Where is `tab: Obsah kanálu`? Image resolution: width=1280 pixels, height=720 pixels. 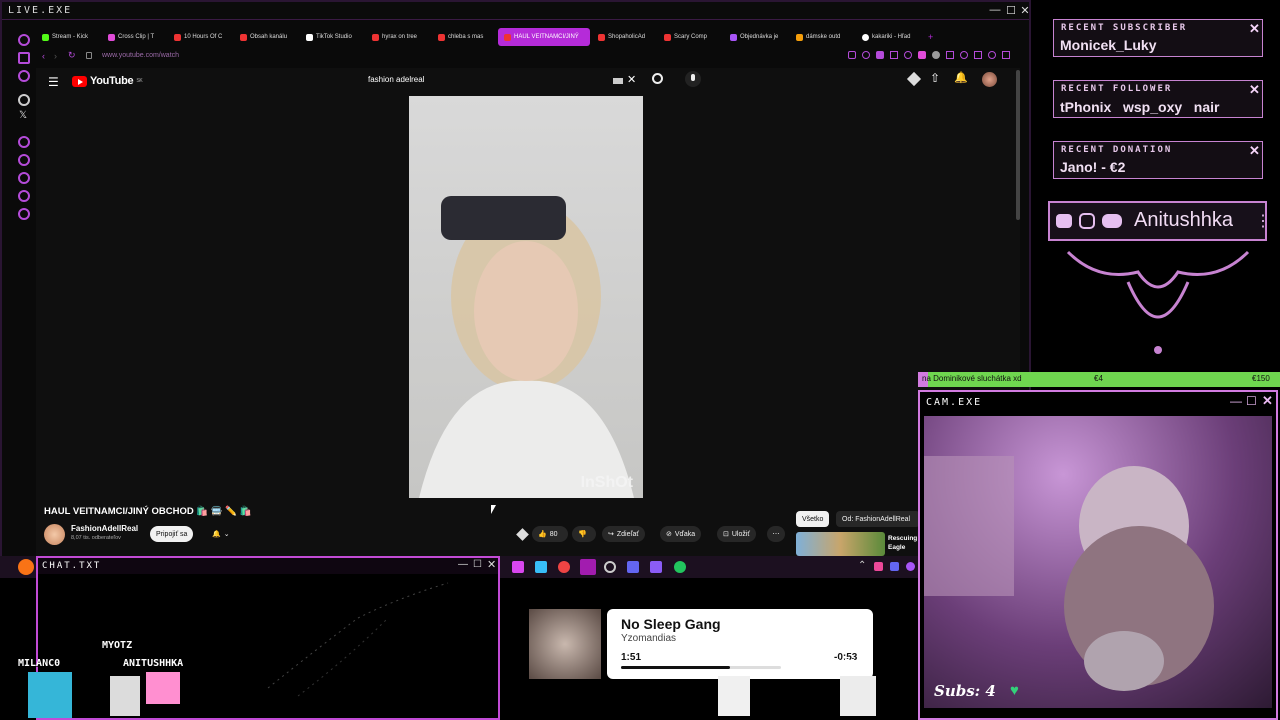
tab: Obsah kanálu is located at coordinates (266, 37).